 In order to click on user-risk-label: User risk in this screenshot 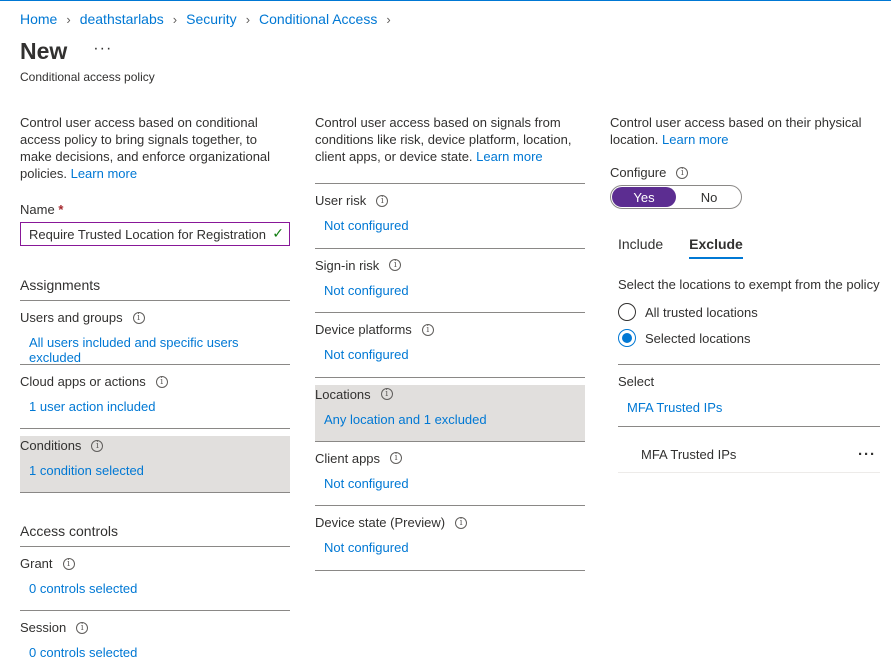, I will do `click(341, 200)`.